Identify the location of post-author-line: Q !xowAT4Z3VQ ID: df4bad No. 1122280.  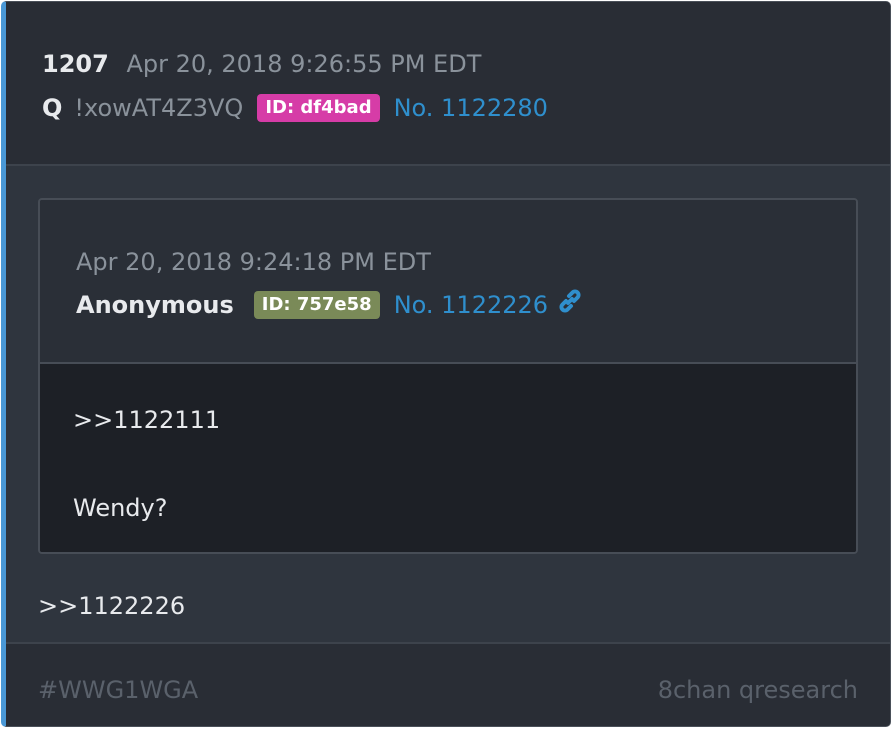
(295, 108).